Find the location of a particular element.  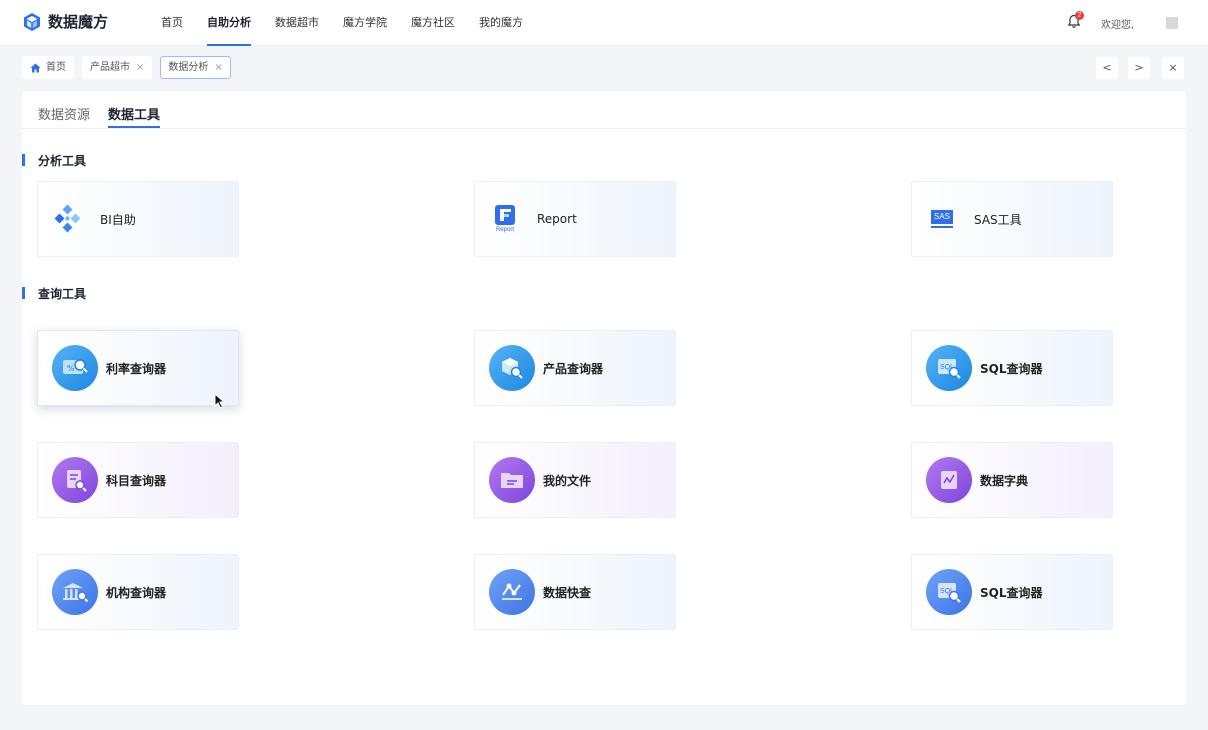

crumb-label: 产品超市 is located at coordinates (110, 67).